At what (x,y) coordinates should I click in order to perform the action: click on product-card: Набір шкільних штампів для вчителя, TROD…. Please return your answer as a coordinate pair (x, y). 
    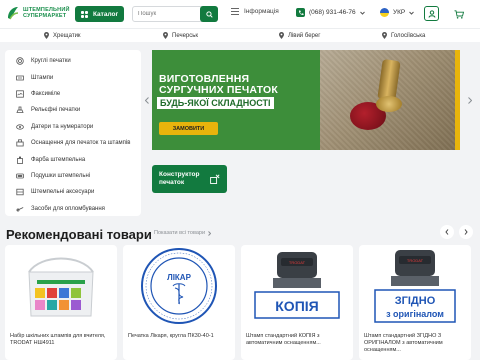
    Looking at the image, I should click on (61, 302).